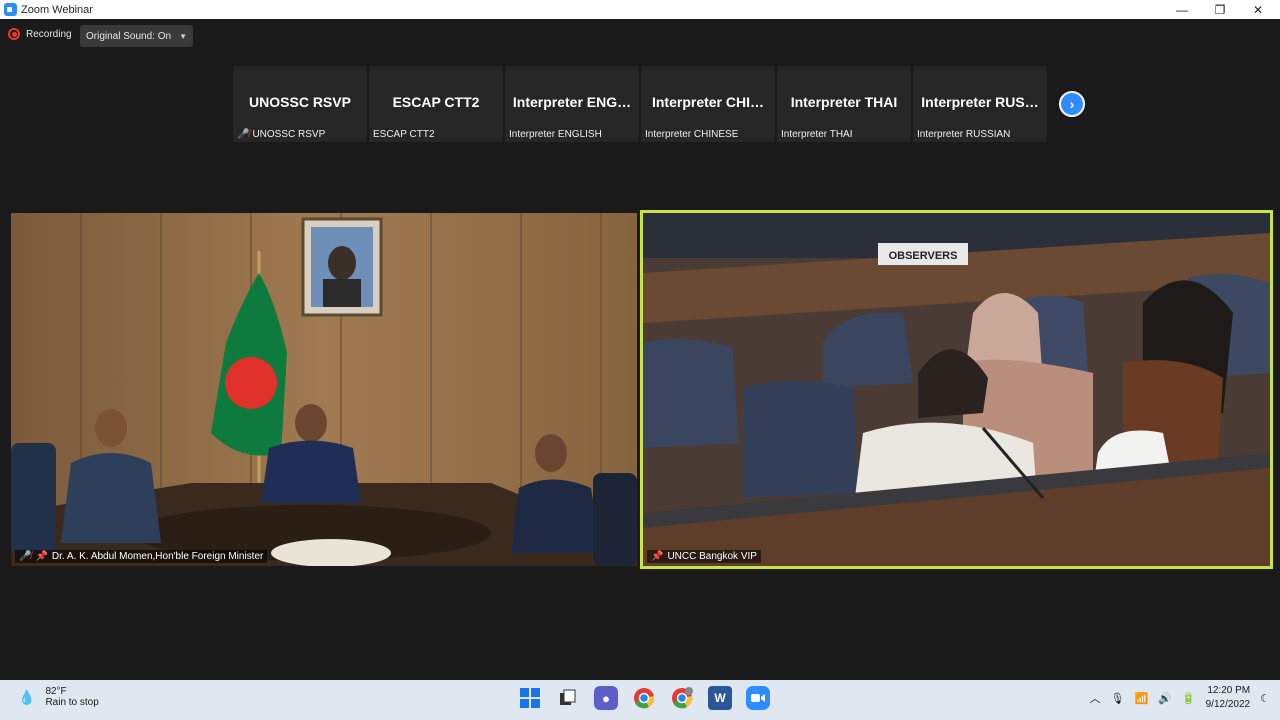 This screenshot has height=720, width=1280. What do you see at coordinates (692, 134) in the screenshot?
I see `participant-label: Interpreter CHINESE` at bounding box center [692, 134].